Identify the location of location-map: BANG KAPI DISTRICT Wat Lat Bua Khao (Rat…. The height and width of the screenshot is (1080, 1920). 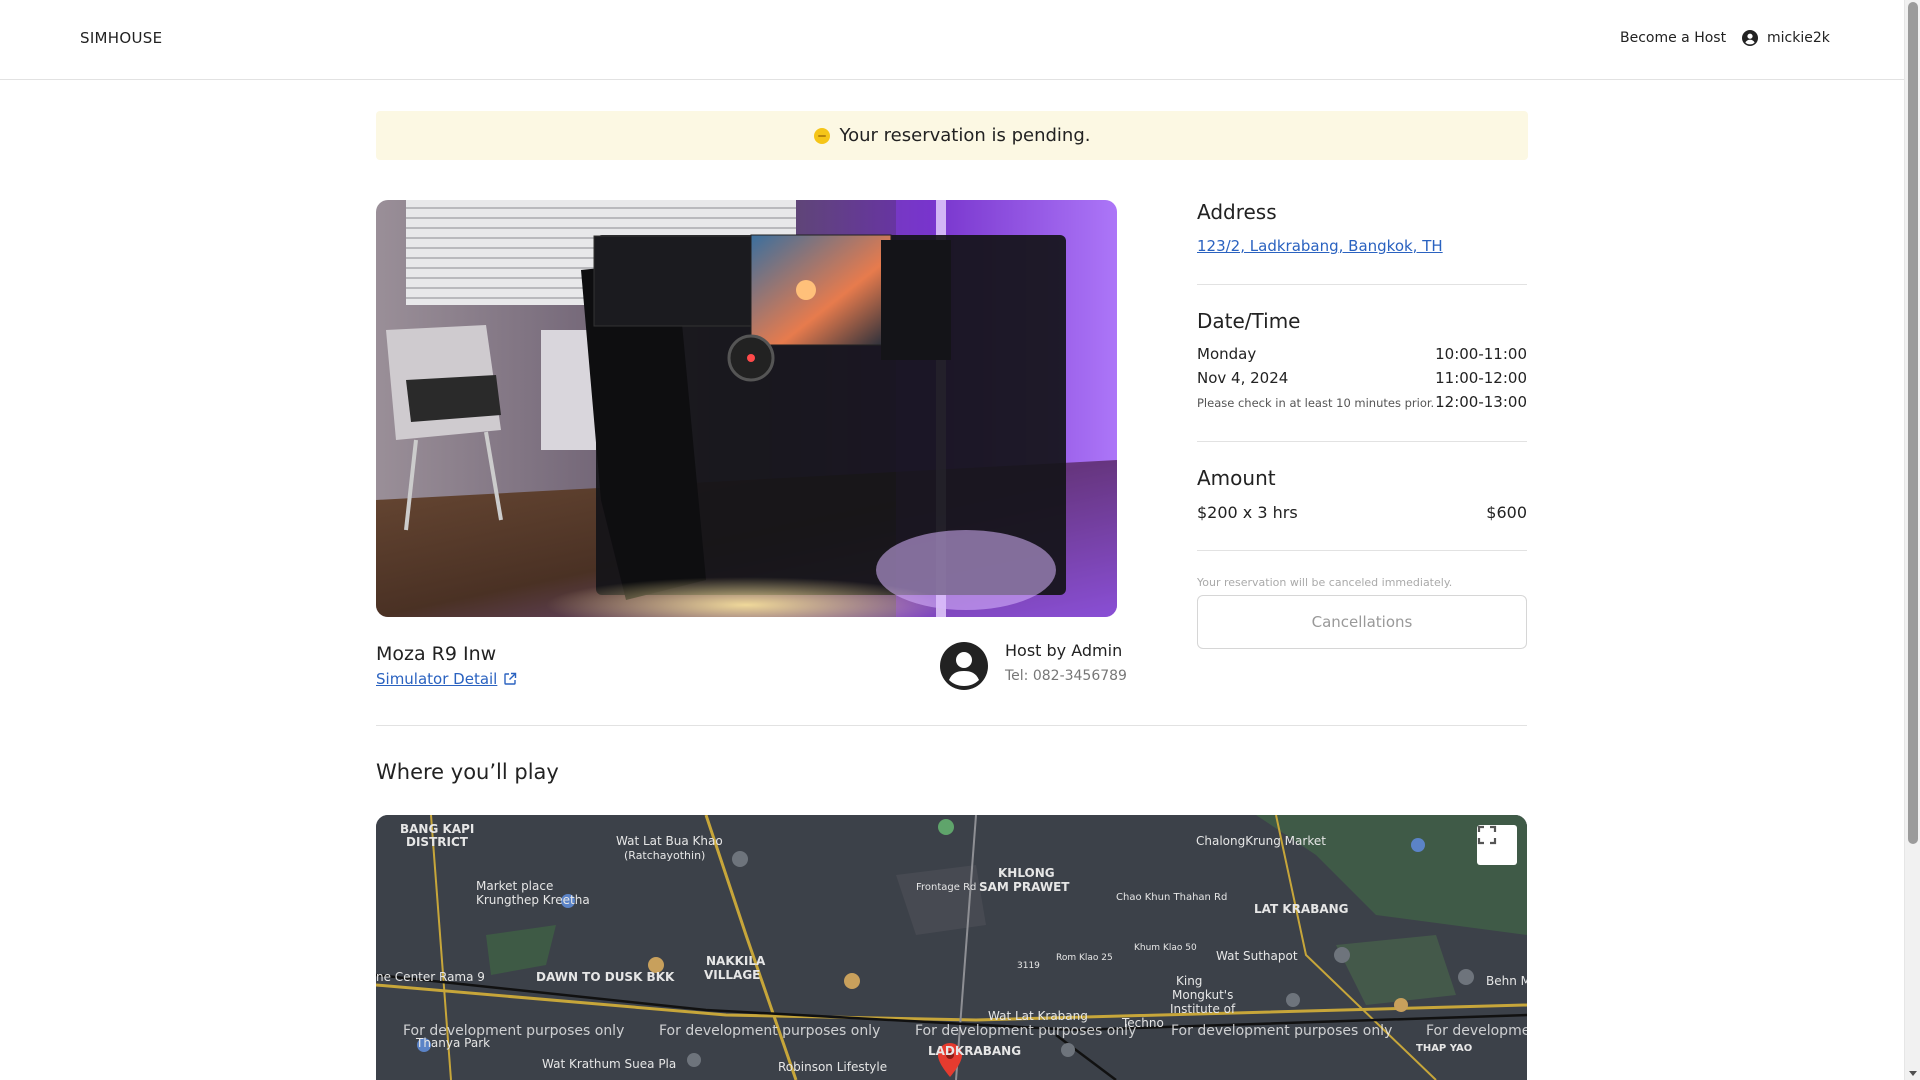
(951, 947).